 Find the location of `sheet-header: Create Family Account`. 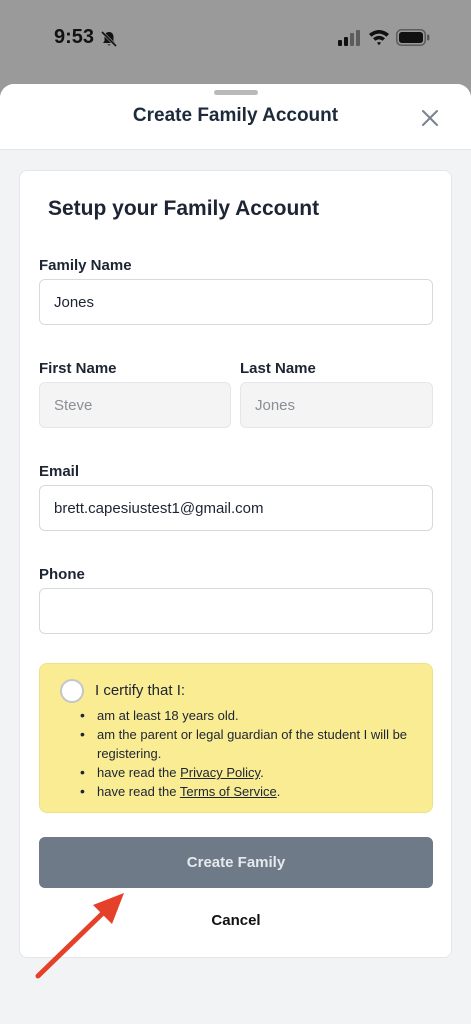

sheet-header: Create Family Account is located at coordinates (235, 117).